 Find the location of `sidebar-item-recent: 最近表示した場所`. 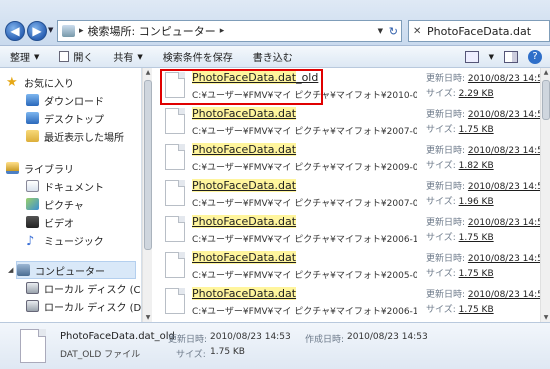

sidebar-item-recent: 最近表示した場所 is located at coordinates (75, 136).